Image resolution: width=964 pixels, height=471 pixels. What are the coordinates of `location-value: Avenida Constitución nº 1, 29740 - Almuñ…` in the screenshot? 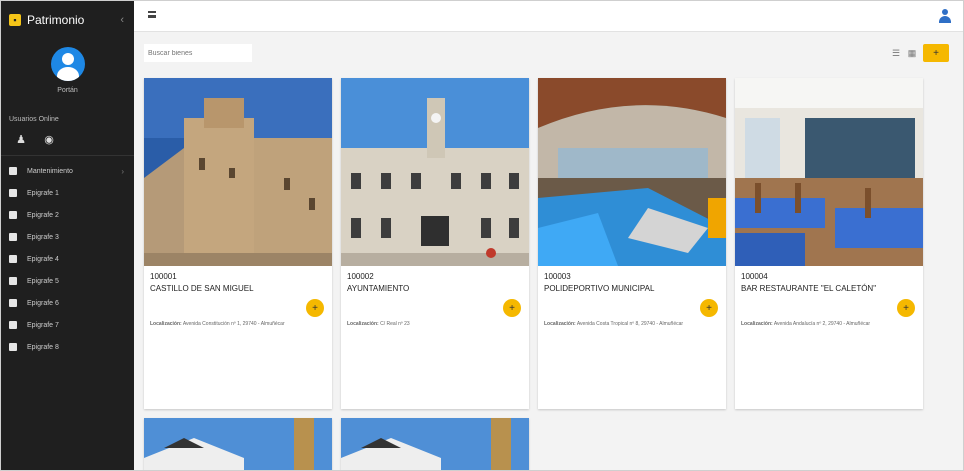 It's located at (233, 324).